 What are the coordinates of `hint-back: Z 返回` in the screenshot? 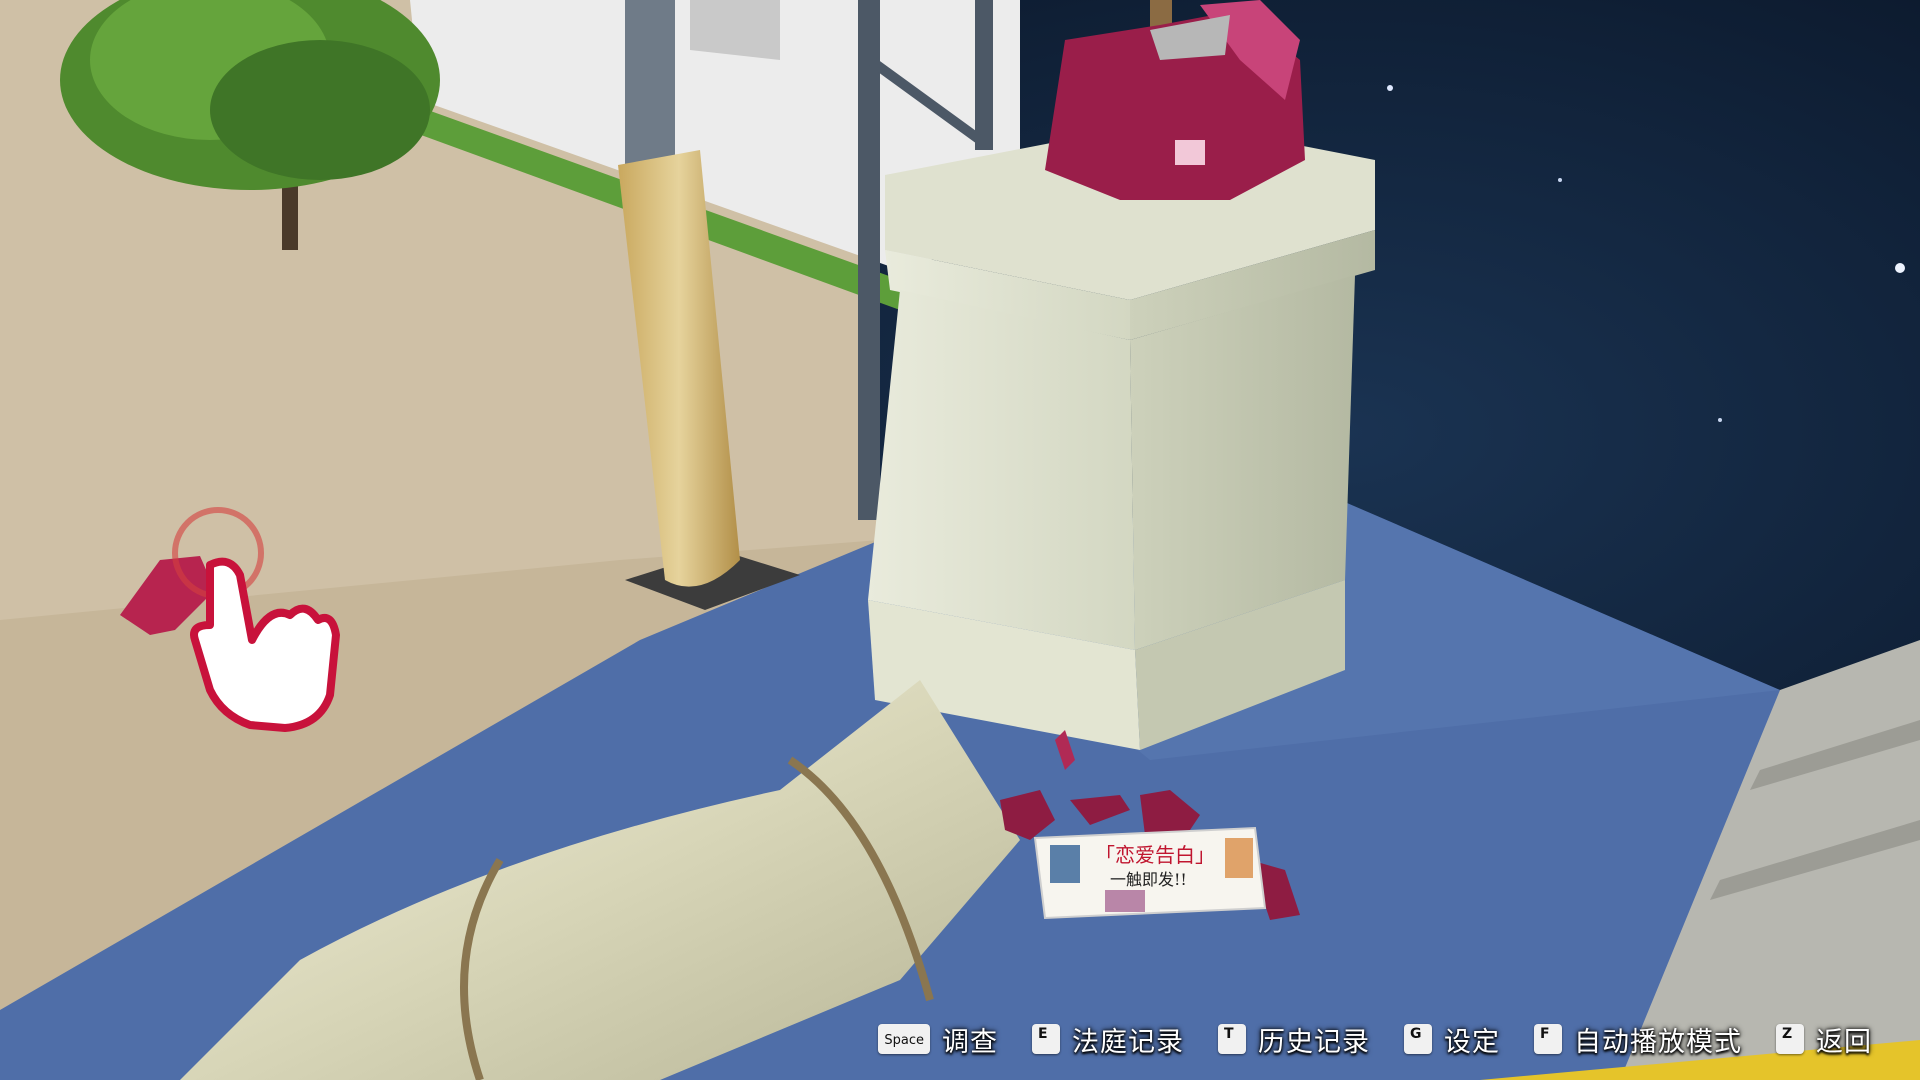 It's located at (1824, 1039).